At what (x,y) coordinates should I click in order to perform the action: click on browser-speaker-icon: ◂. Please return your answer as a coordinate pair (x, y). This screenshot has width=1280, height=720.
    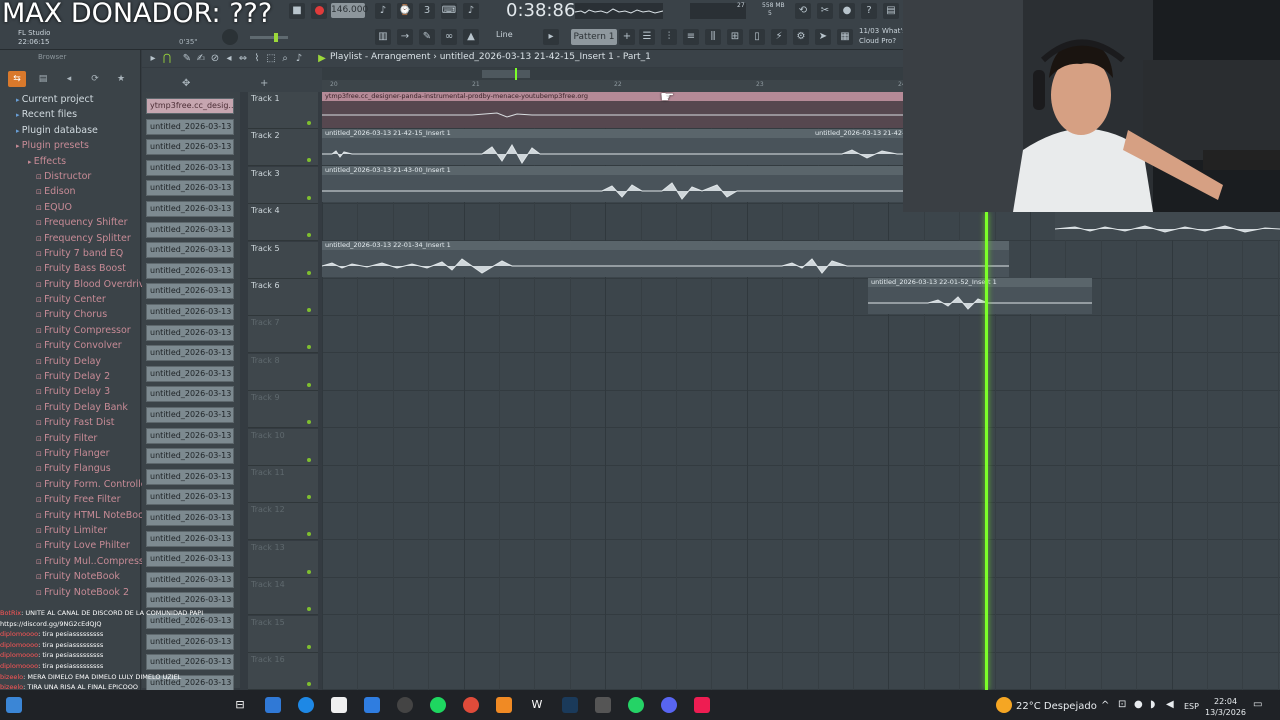
    Looking at the image, I should click on (69, 79).